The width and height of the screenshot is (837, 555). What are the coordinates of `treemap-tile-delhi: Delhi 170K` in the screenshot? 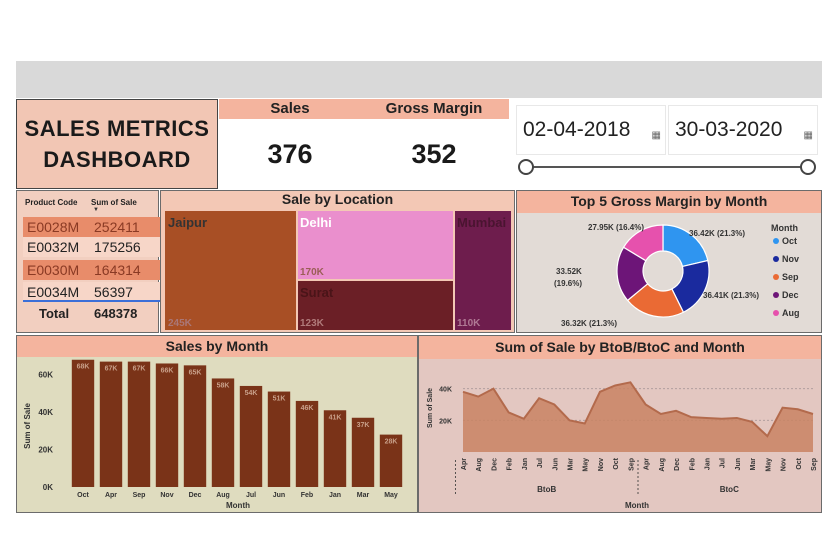 It's located at (375, 245).